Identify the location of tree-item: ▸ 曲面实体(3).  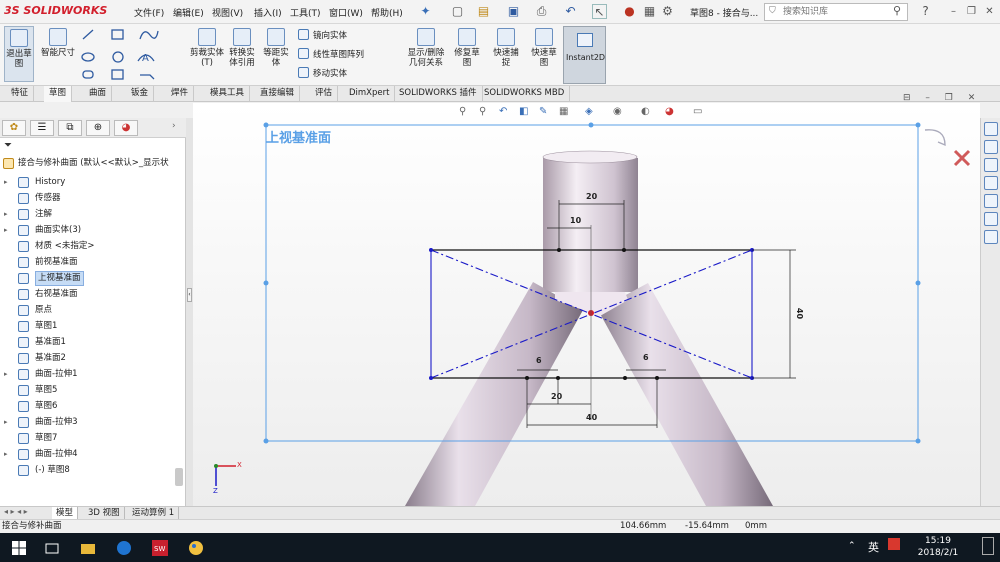
(90, 230).